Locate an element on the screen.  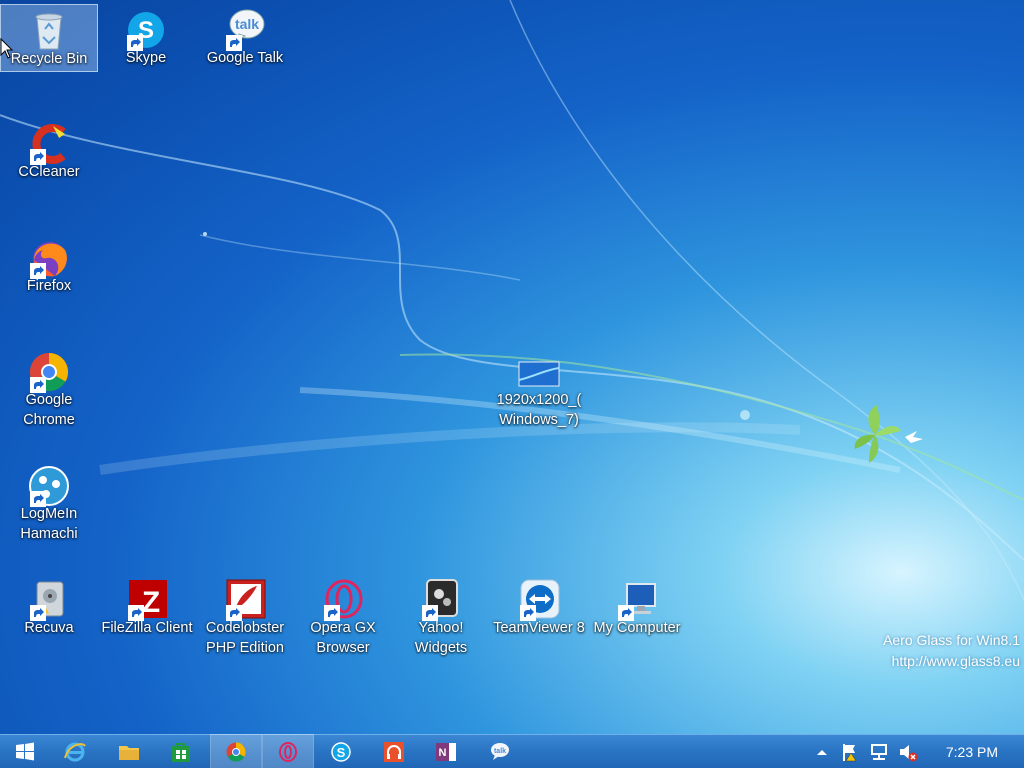
svg-text: Z is located at coordinates (151, 602).